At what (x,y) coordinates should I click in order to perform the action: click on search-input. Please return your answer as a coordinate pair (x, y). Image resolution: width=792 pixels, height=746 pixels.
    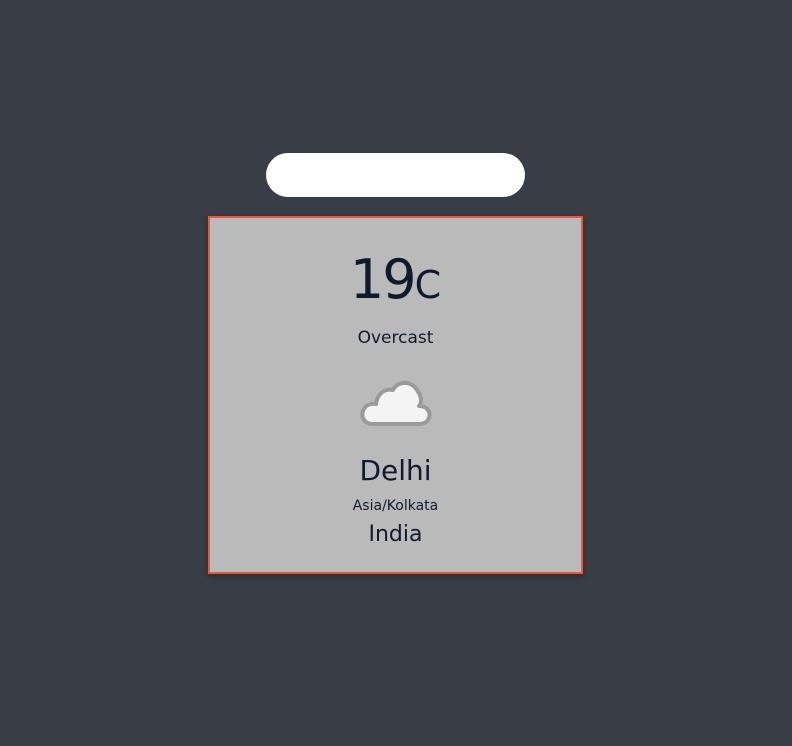
    Looking at the image, I should click on (395, 175).